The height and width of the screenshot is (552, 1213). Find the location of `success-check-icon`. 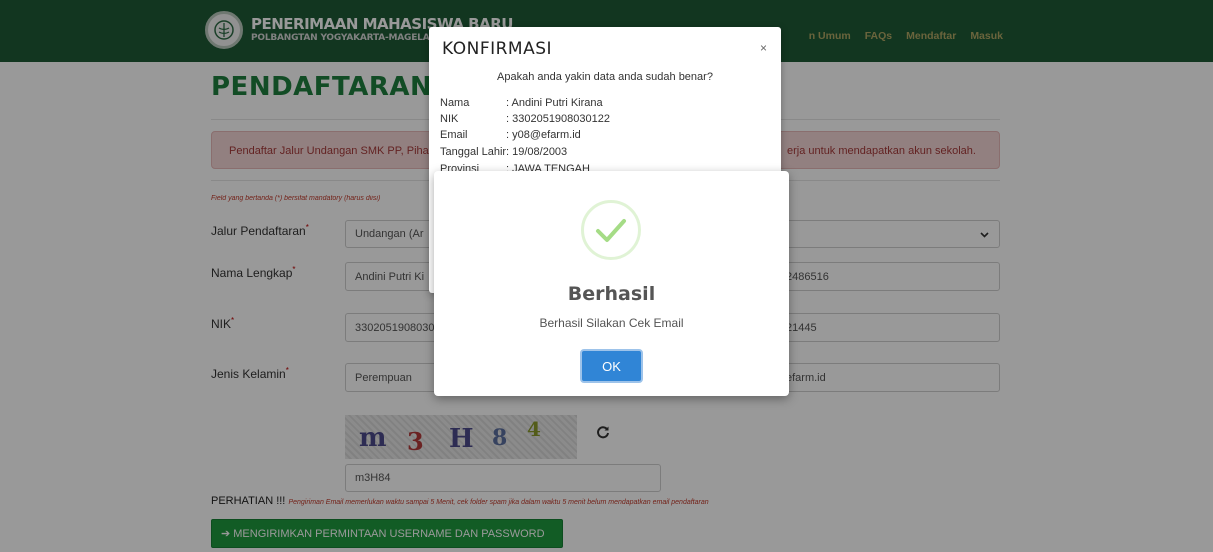

success-check-icon is located at coordinates (611, 230).